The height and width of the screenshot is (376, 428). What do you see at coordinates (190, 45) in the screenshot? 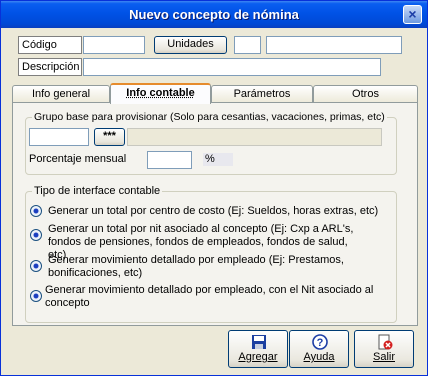
I see `unidades-button: Unidades` at bounding box center [190, 45].